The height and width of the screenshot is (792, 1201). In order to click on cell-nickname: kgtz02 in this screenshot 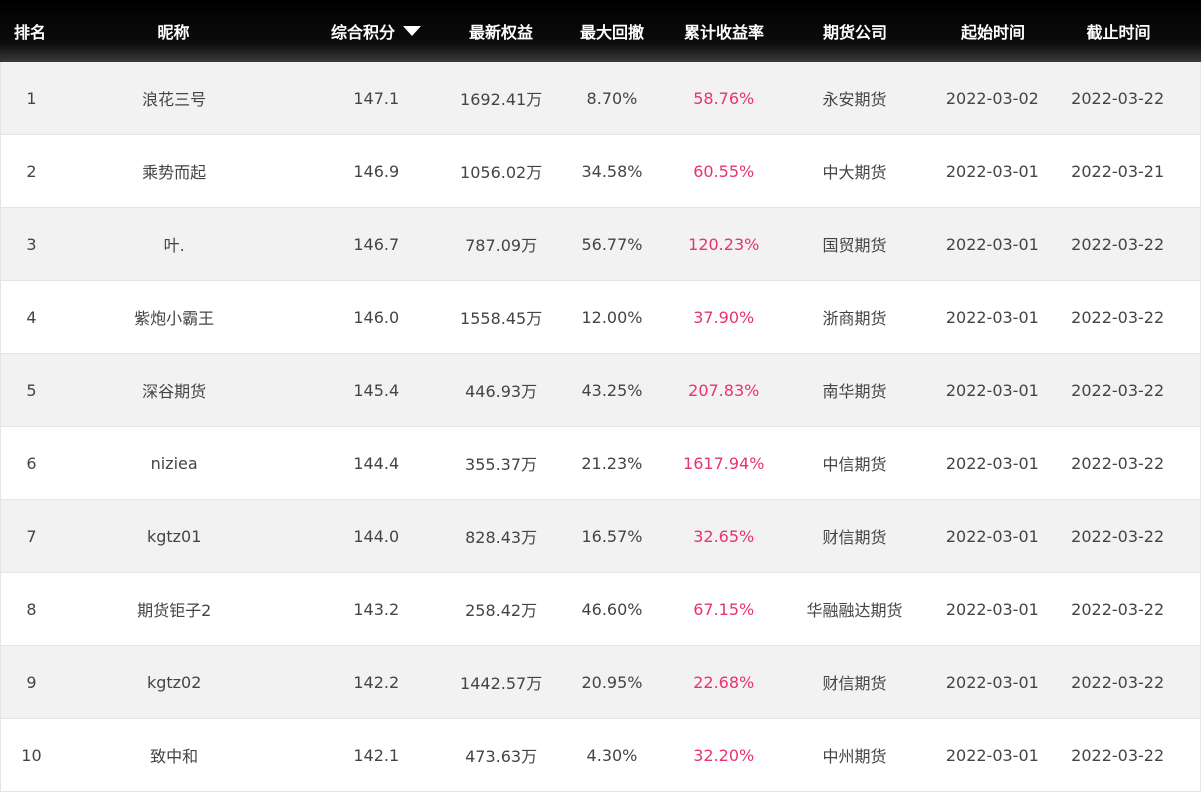, I will do `click(174, 682)`.